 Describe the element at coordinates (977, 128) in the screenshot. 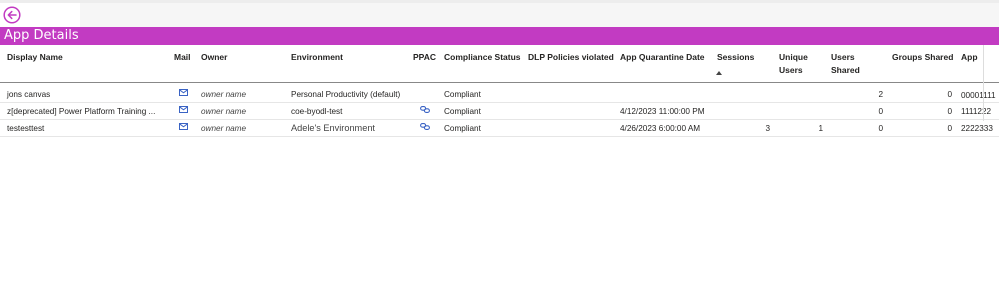

I see `cell-app: 2222333` at that location.